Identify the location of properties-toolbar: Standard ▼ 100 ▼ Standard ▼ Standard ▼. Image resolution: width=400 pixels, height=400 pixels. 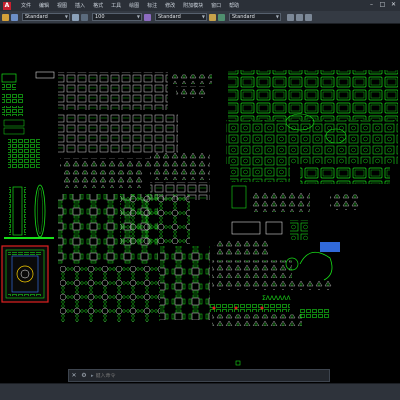
(200, 17).